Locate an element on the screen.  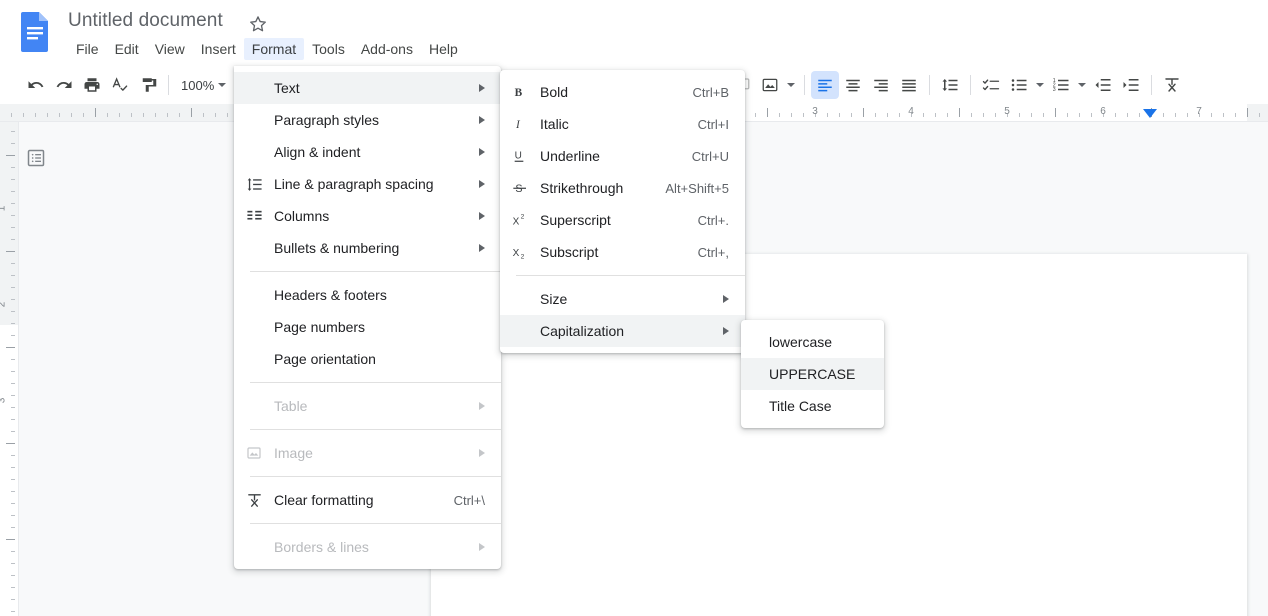
document-title: Untitled document is located at coordinates (145, 21).